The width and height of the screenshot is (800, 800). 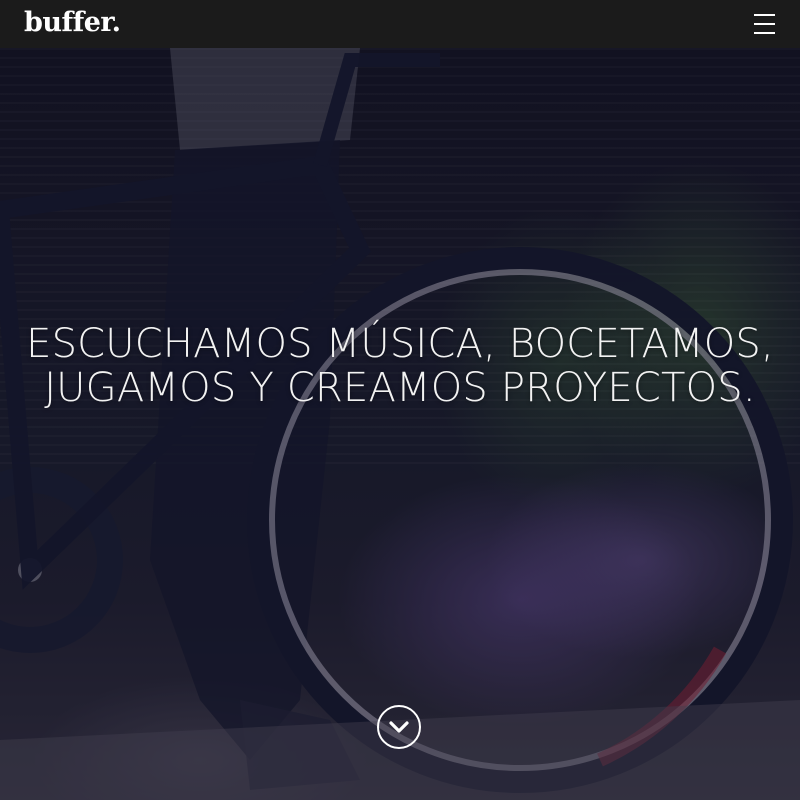 I want to click on menu-bar-middle, so click(x=764, y=24).